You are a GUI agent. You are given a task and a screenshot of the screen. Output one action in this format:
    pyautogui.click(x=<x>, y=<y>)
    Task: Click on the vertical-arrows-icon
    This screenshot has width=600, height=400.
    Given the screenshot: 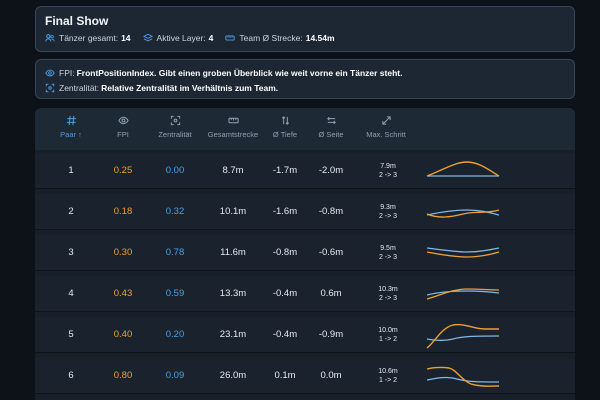 What is the action you would take?
    pyautogui.click(x=285, y=120)
    